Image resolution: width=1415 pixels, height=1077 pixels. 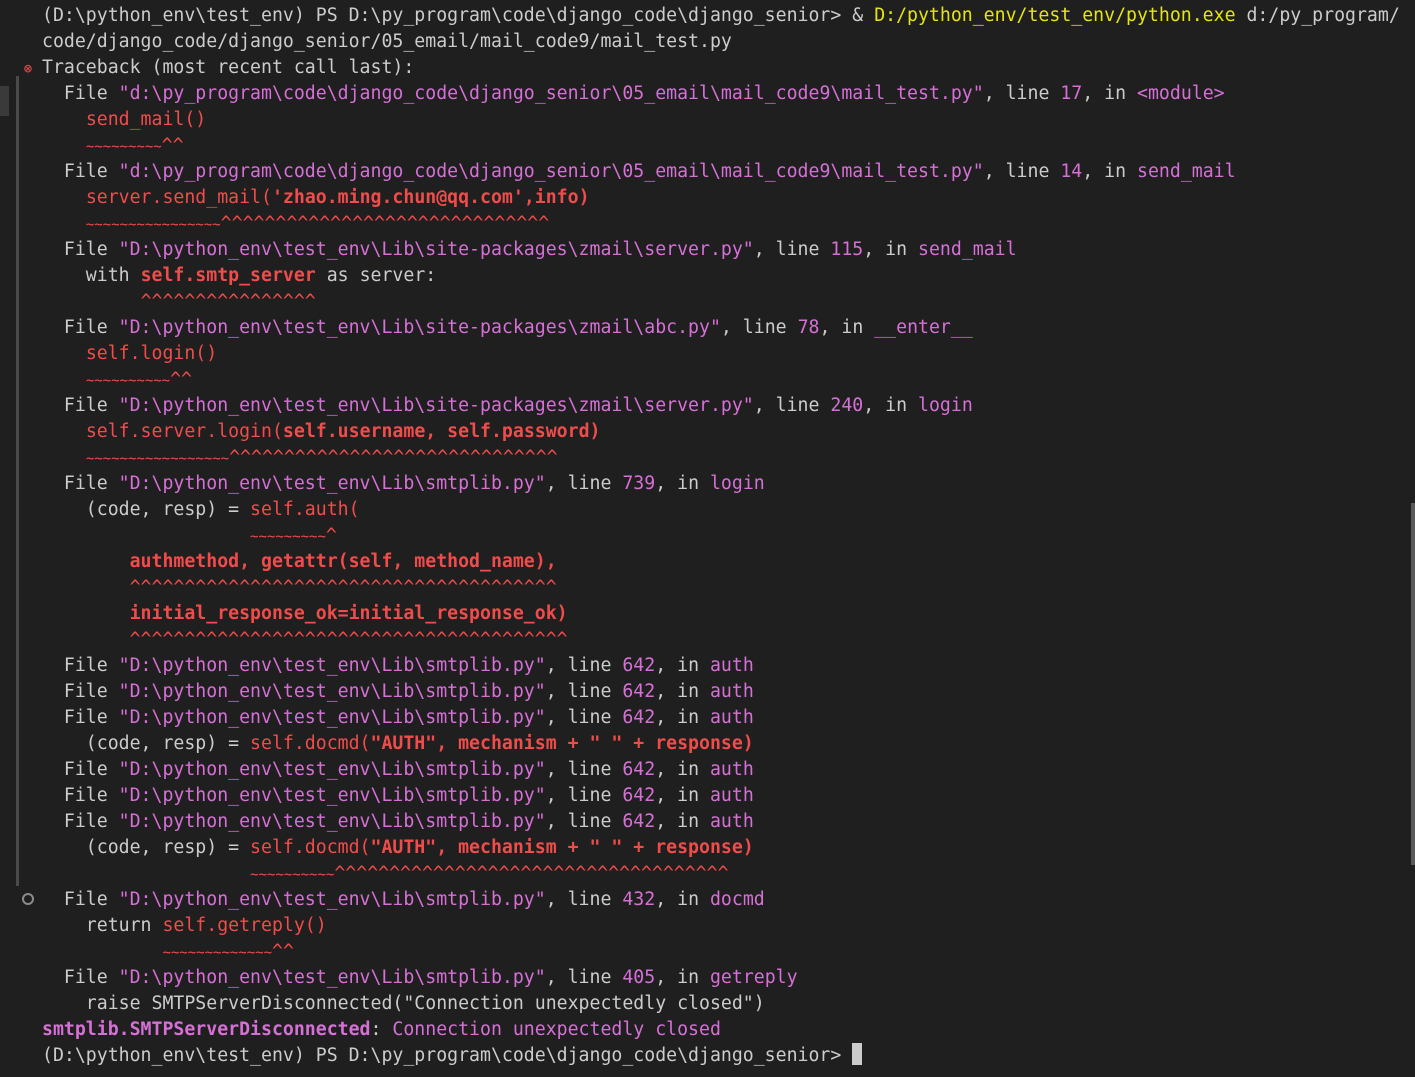 I want to click on terminal-text-segment: ^^^^^^^^^^^^^^^^^^^^^^^^^^^^^^^^^^^^^^^^, so click(x=348, y=639).